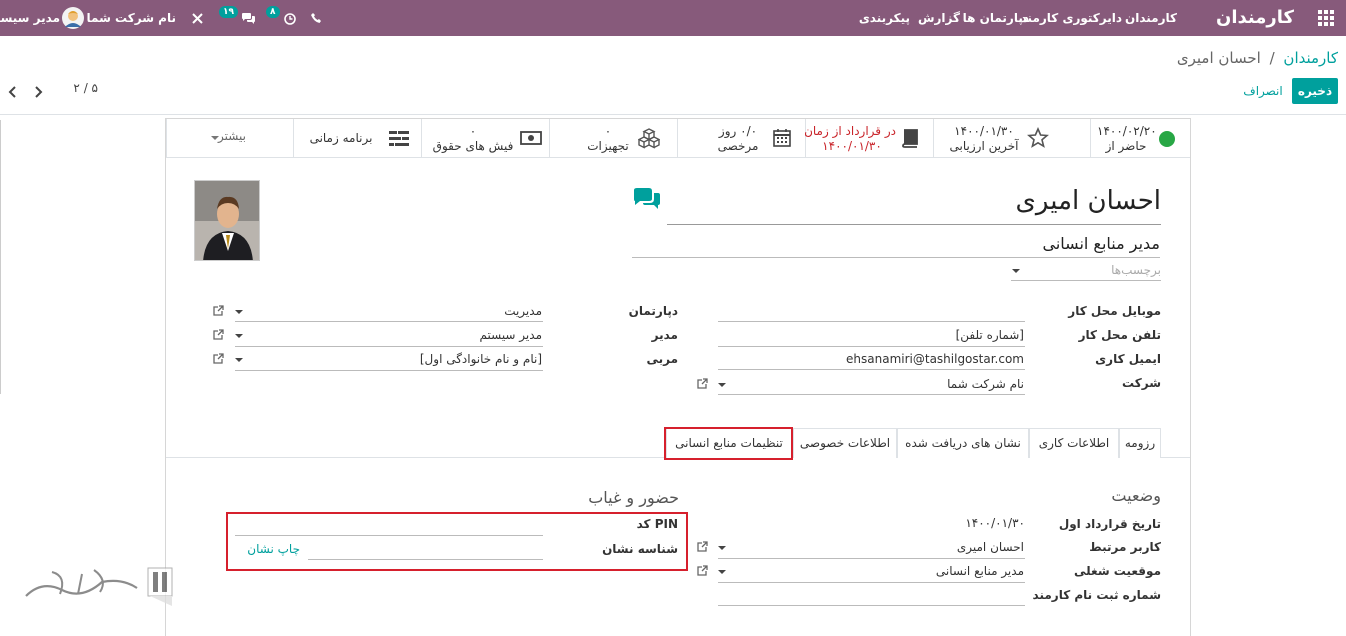 The width and height of the screenshot is (1346, 636). What do you see at coordinates (399, 138) in the screenshot?
I see `schedule-icon` at bounding box center [399, 138].